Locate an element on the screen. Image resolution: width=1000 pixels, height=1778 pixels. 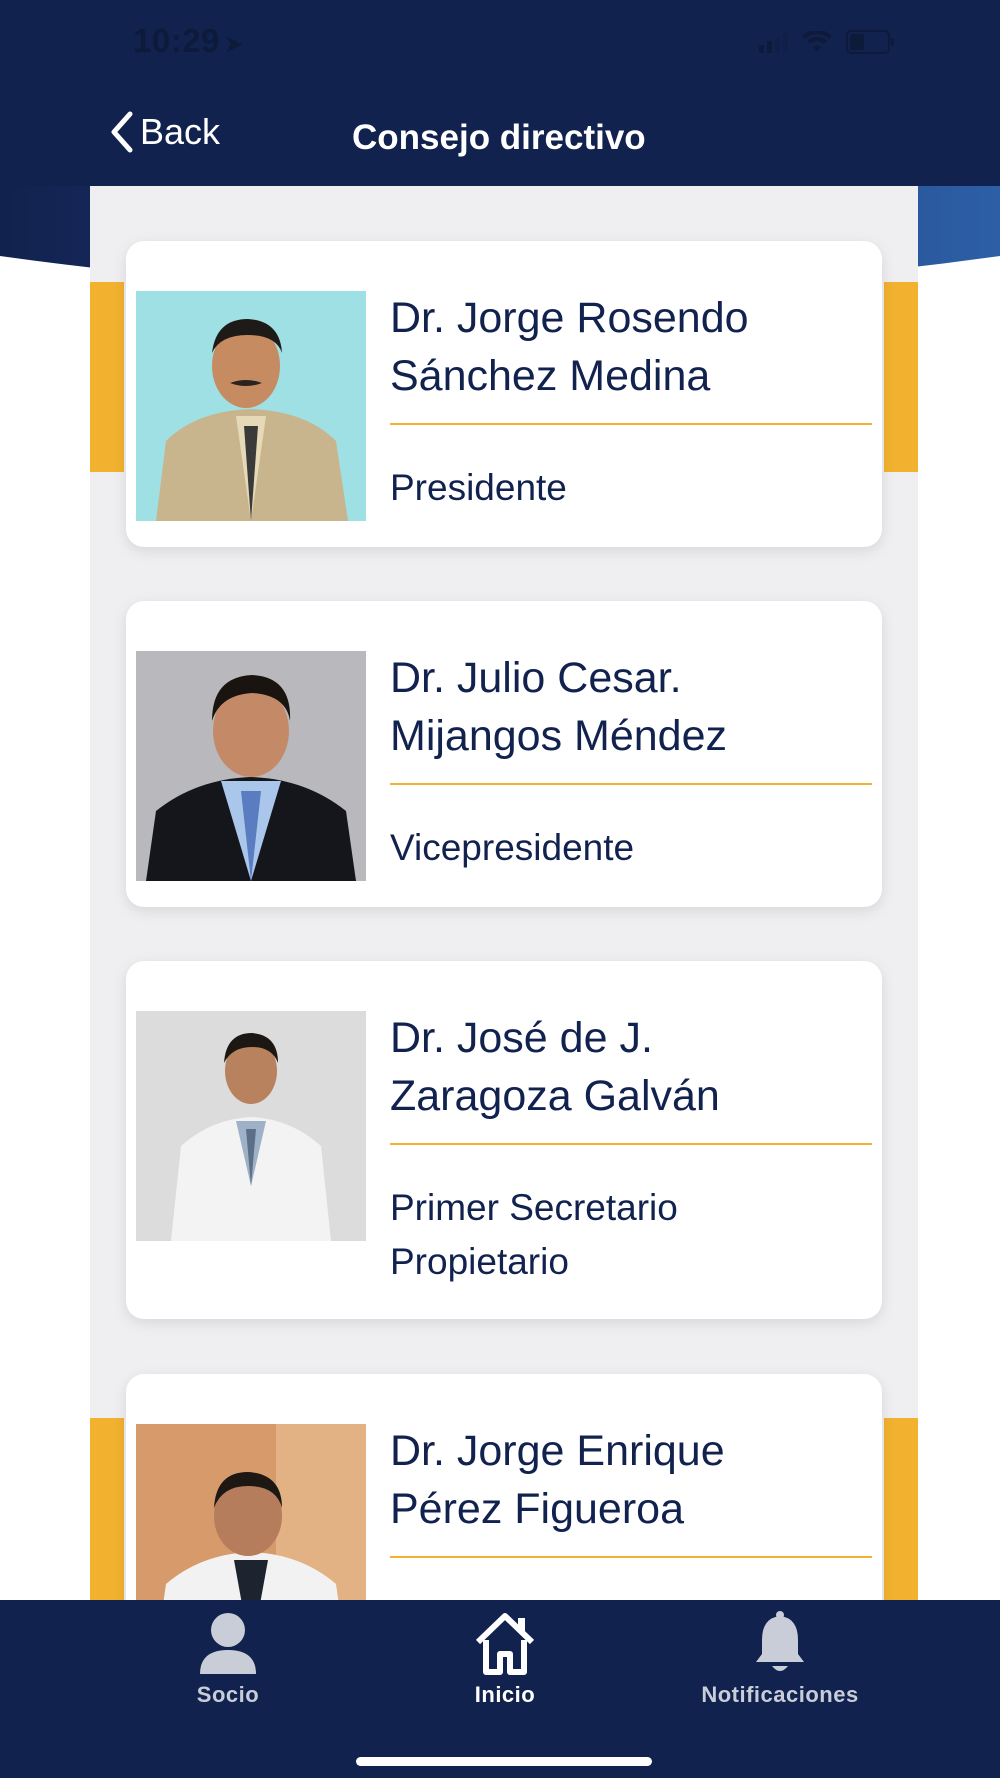
member-name-line: Dr. Jorge Rosendo is located at coordinates (569, 318).